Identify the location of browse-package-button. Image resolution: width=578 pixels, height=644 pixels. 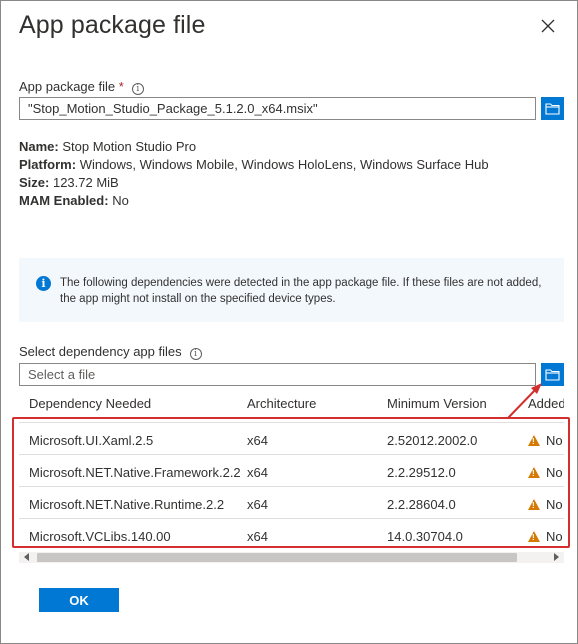
(552, 108).